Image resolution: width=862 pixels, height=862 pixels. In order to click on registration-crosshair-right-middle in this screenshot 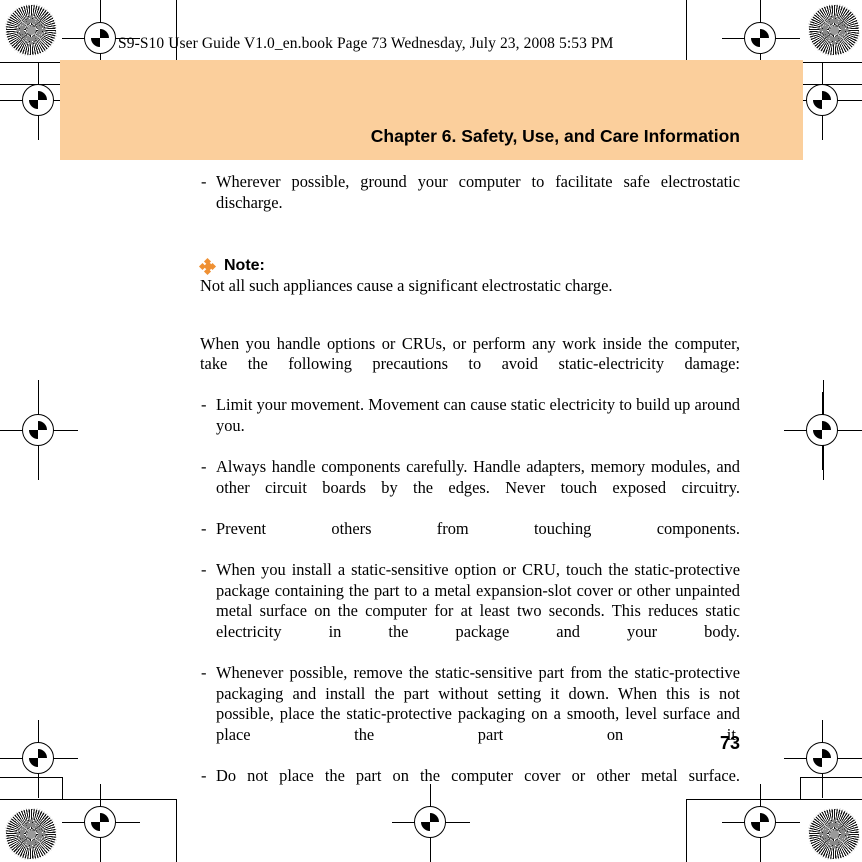, I will do `click(823, 431)`.